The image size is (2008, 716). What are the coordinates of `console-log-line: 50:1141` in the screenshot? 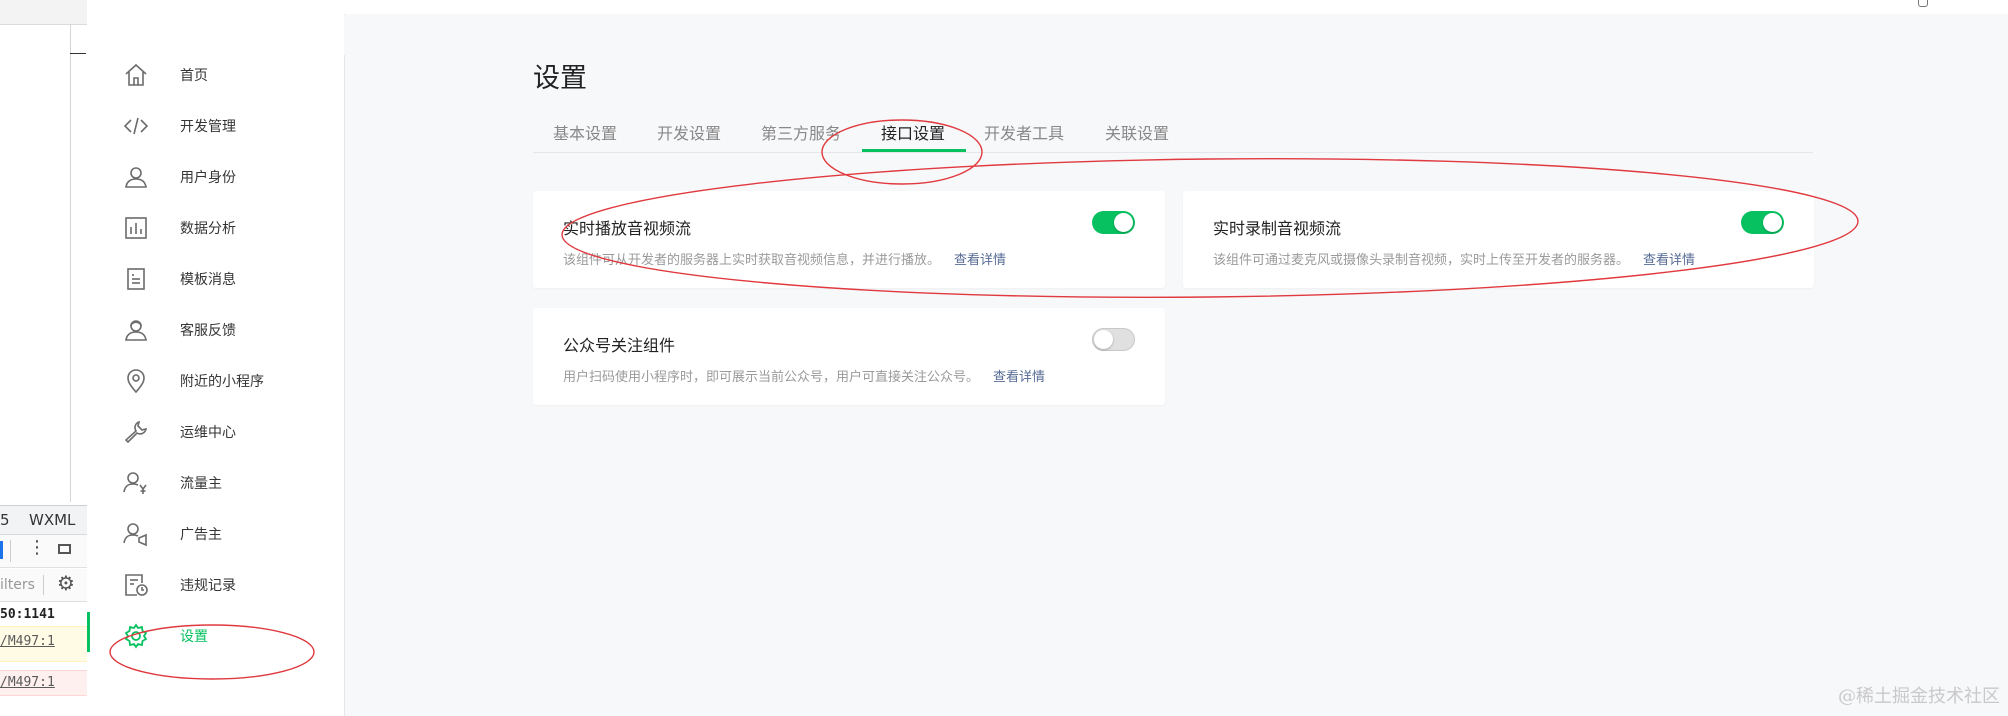 It's located at (27, 614).